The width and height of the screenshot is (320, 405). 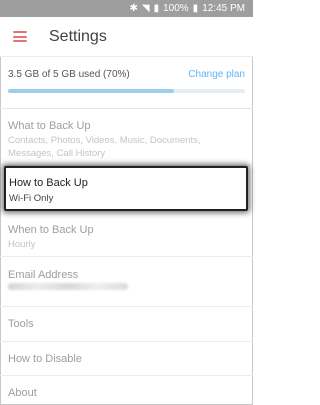 I want to click on setting-label: Tools, so click(x=21, y=324).